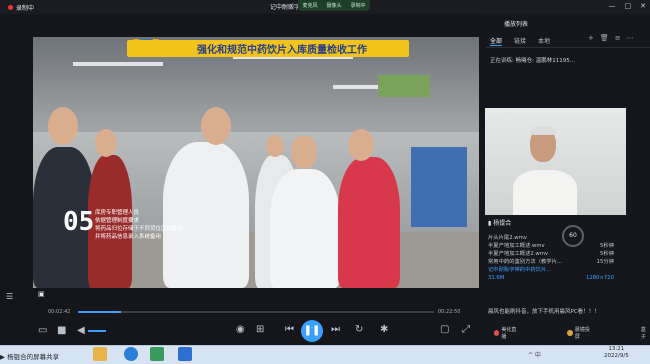 This screenshot has width=650, height=364. What do you see at coordinates (611, 38) in the screenshot?
I see `panel-toolbar: + 🗑 ≡ ⋯` at bounding box center [611, 38].